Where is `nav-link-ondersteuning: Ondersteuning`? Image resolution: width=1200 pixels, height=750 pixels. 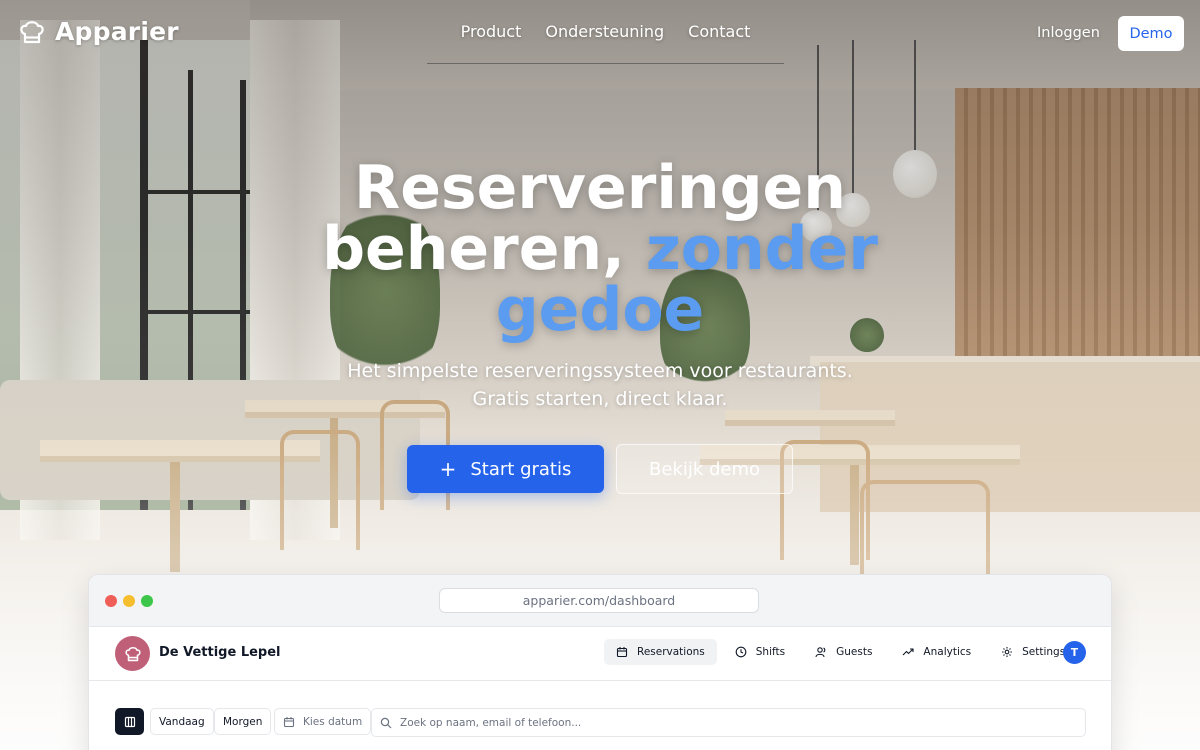 nav-link-ondersteuning: Ondersteuning is located at coordinates (604, 42).